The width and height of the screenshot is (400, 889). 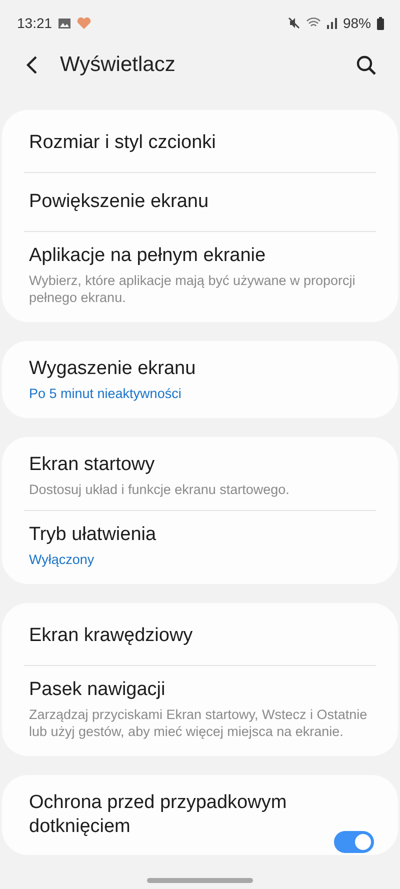 I want to click on settings-item: Ochrona przed przypadkowym dotknięciem, so click(x=200, y=815).